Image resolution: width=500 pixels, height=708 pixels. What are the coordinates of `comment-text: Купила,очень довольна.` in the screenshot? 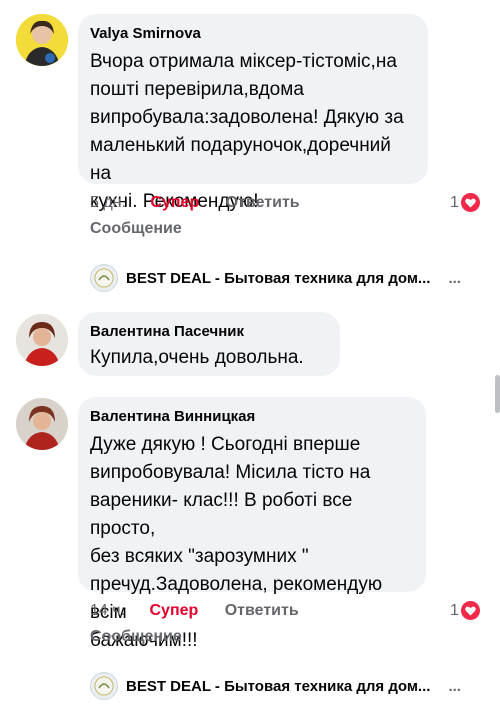 It's located at (197, 357).